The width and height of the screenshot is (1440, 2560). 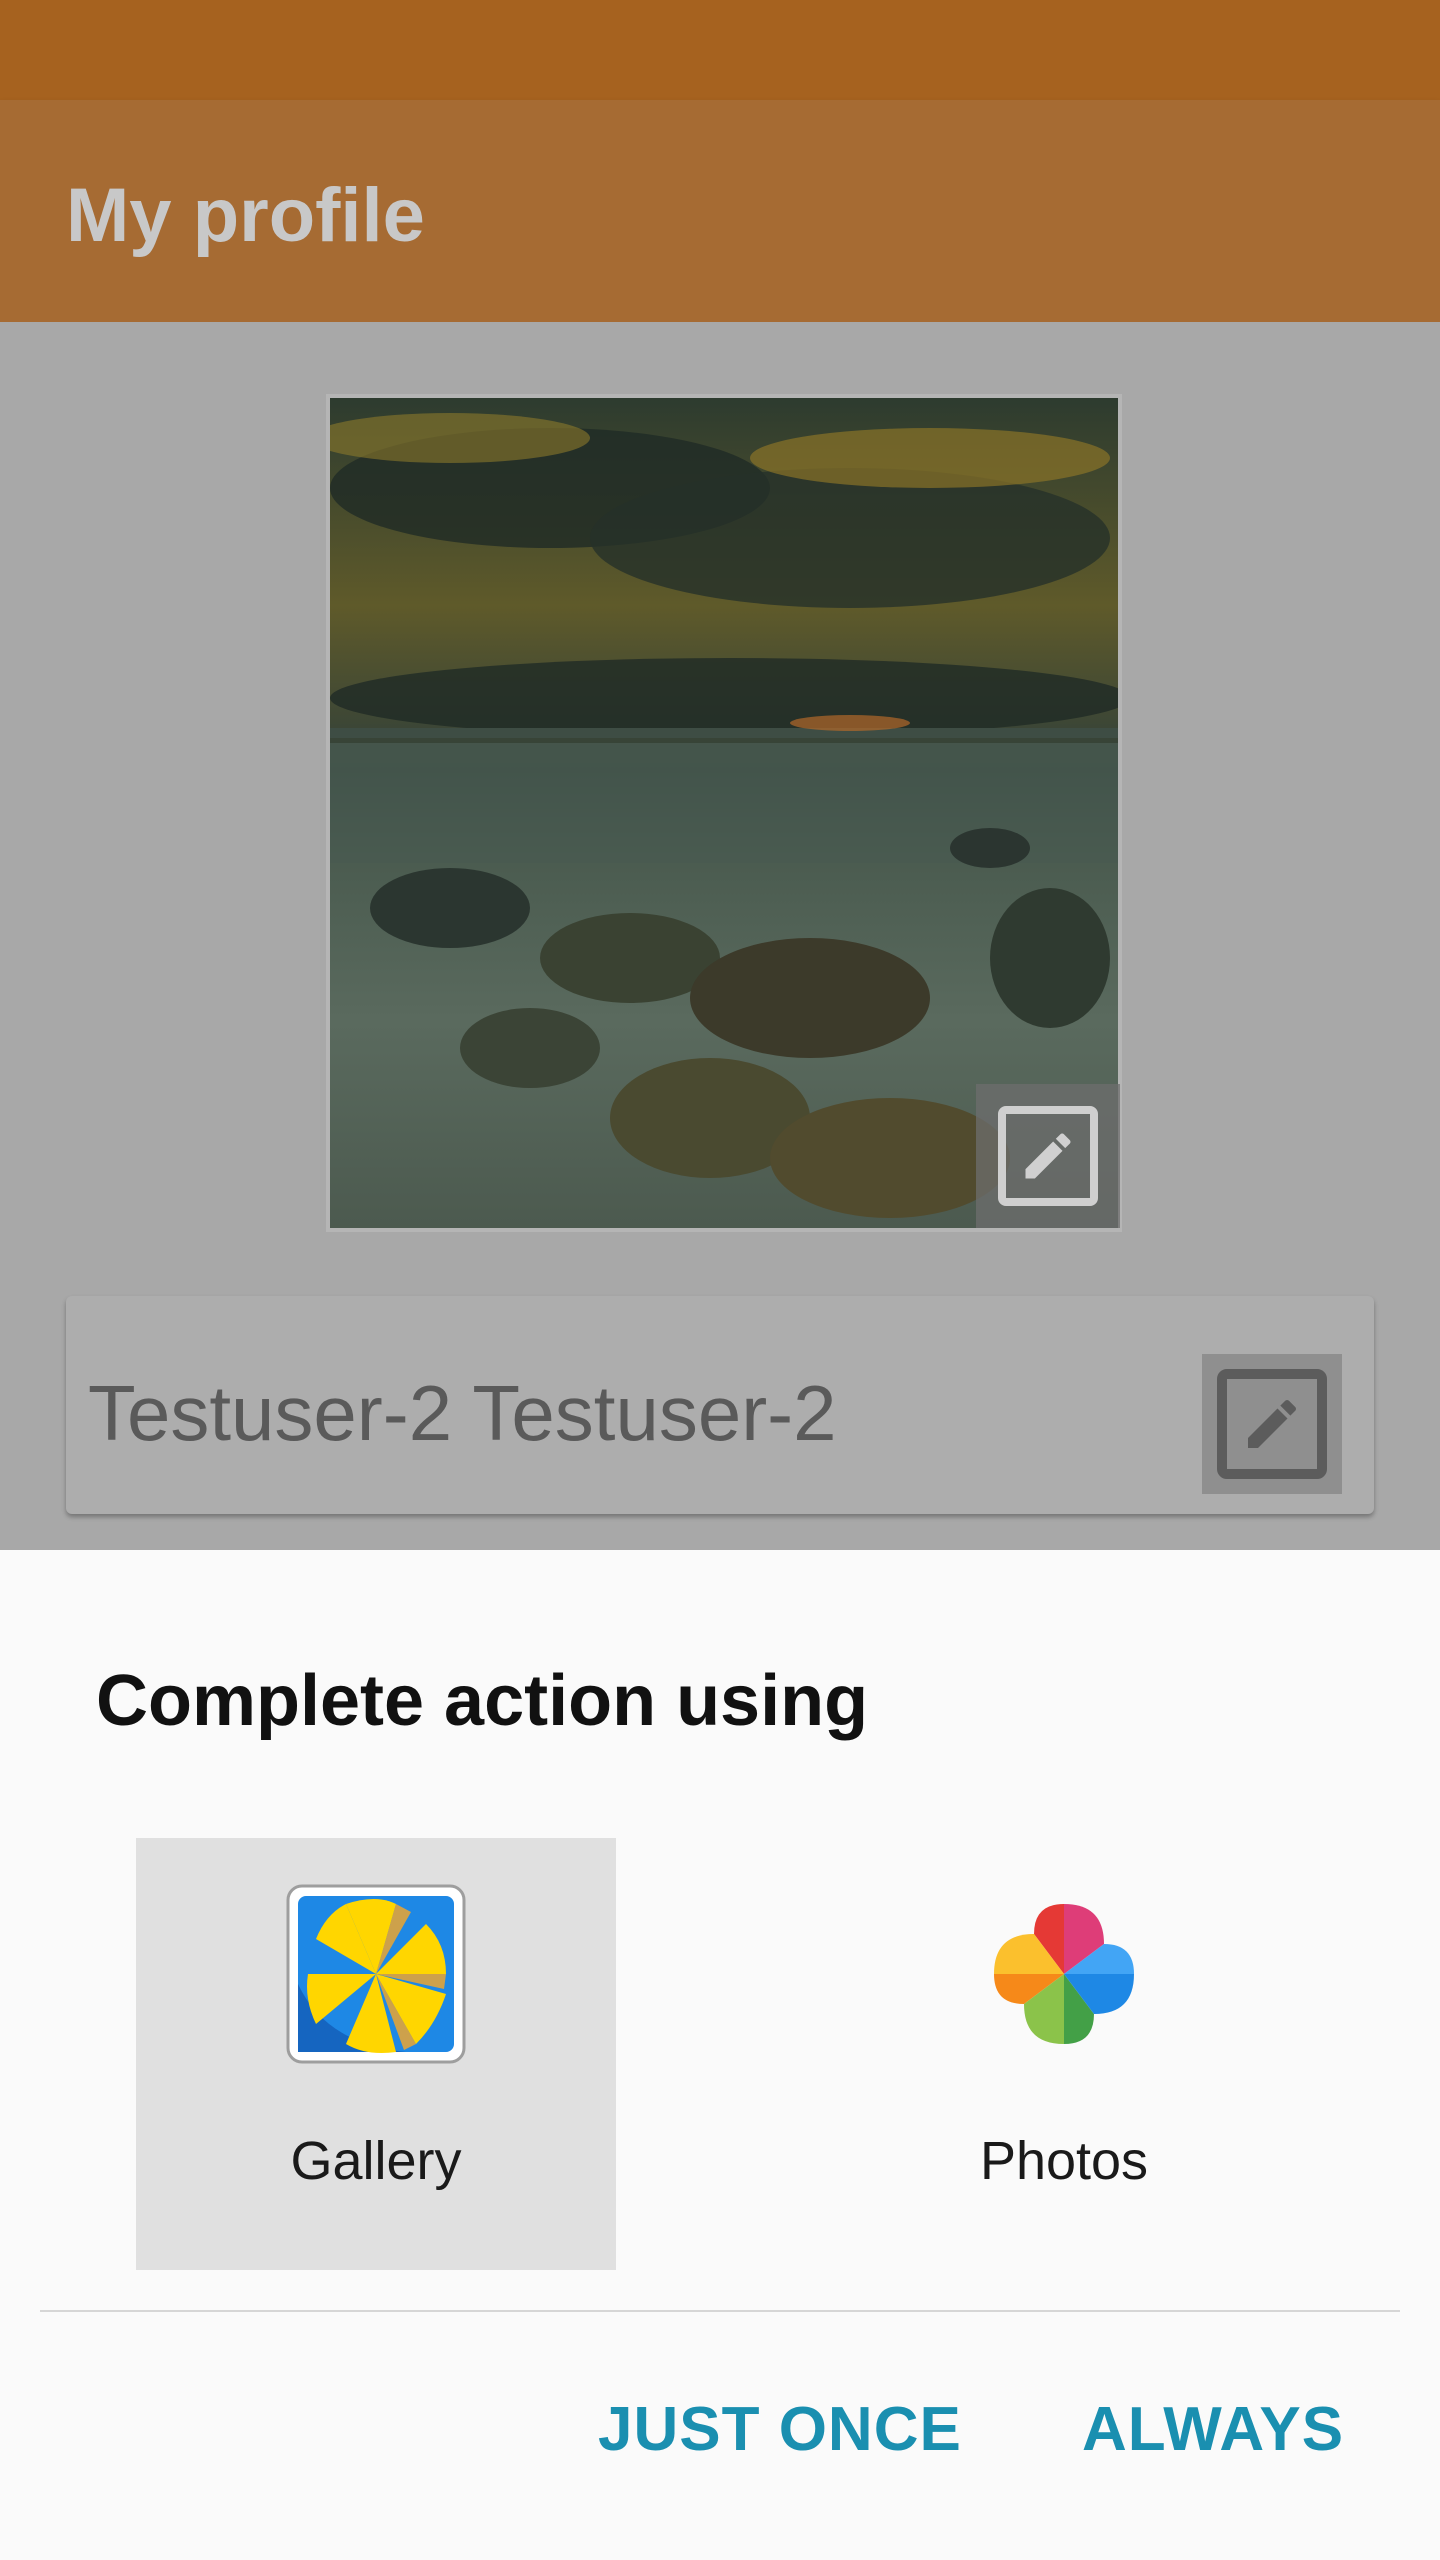 I want to click on app-option-gallery: Gallery, so click(x=376, y=2054).